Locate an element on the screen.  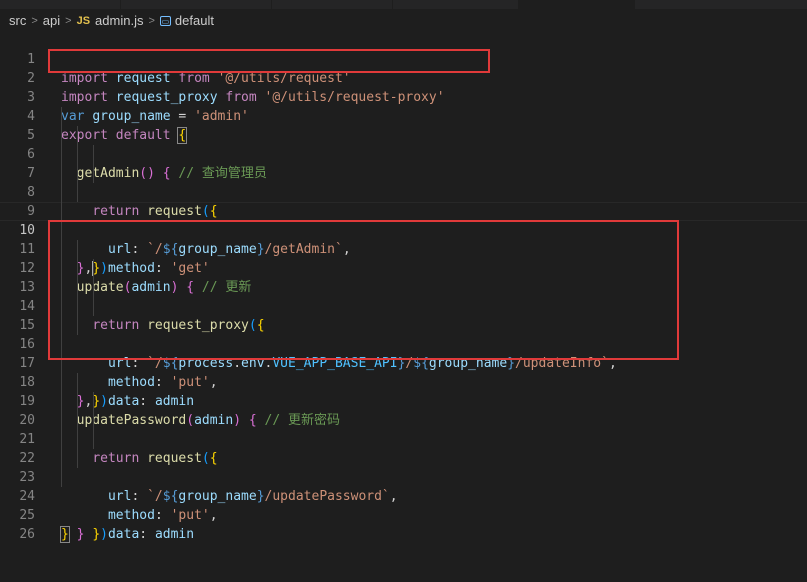
editor-tab-strip is located at coordinates (403, 4).